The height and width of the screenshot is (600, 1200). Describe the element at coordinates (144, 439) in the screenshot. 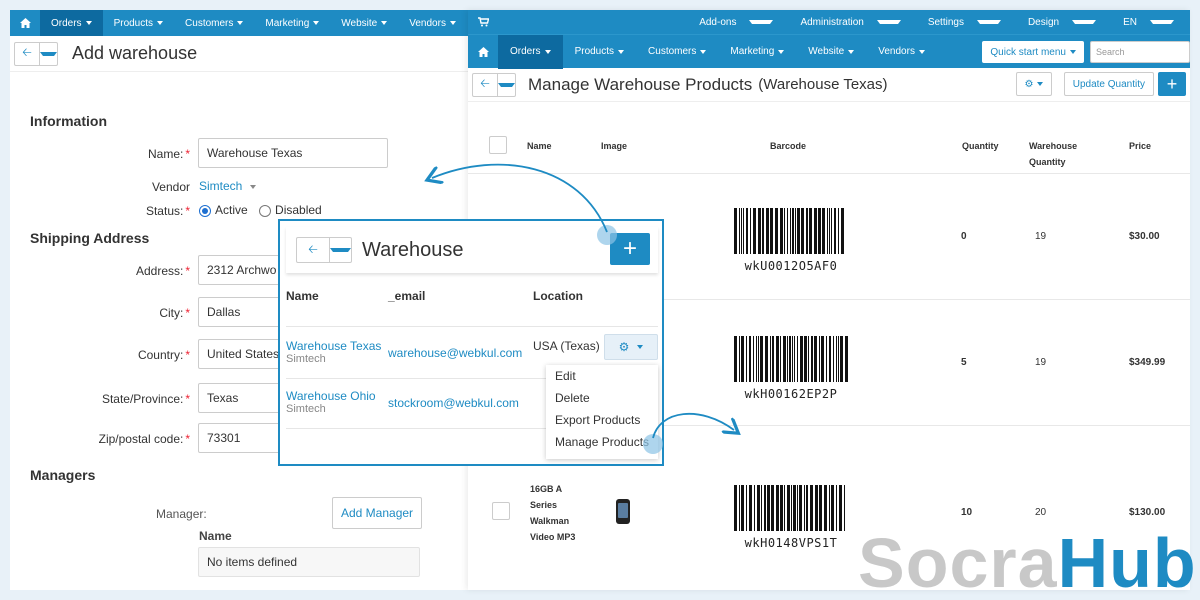

I see `zip-label: Zip/postal code: *` at that location.